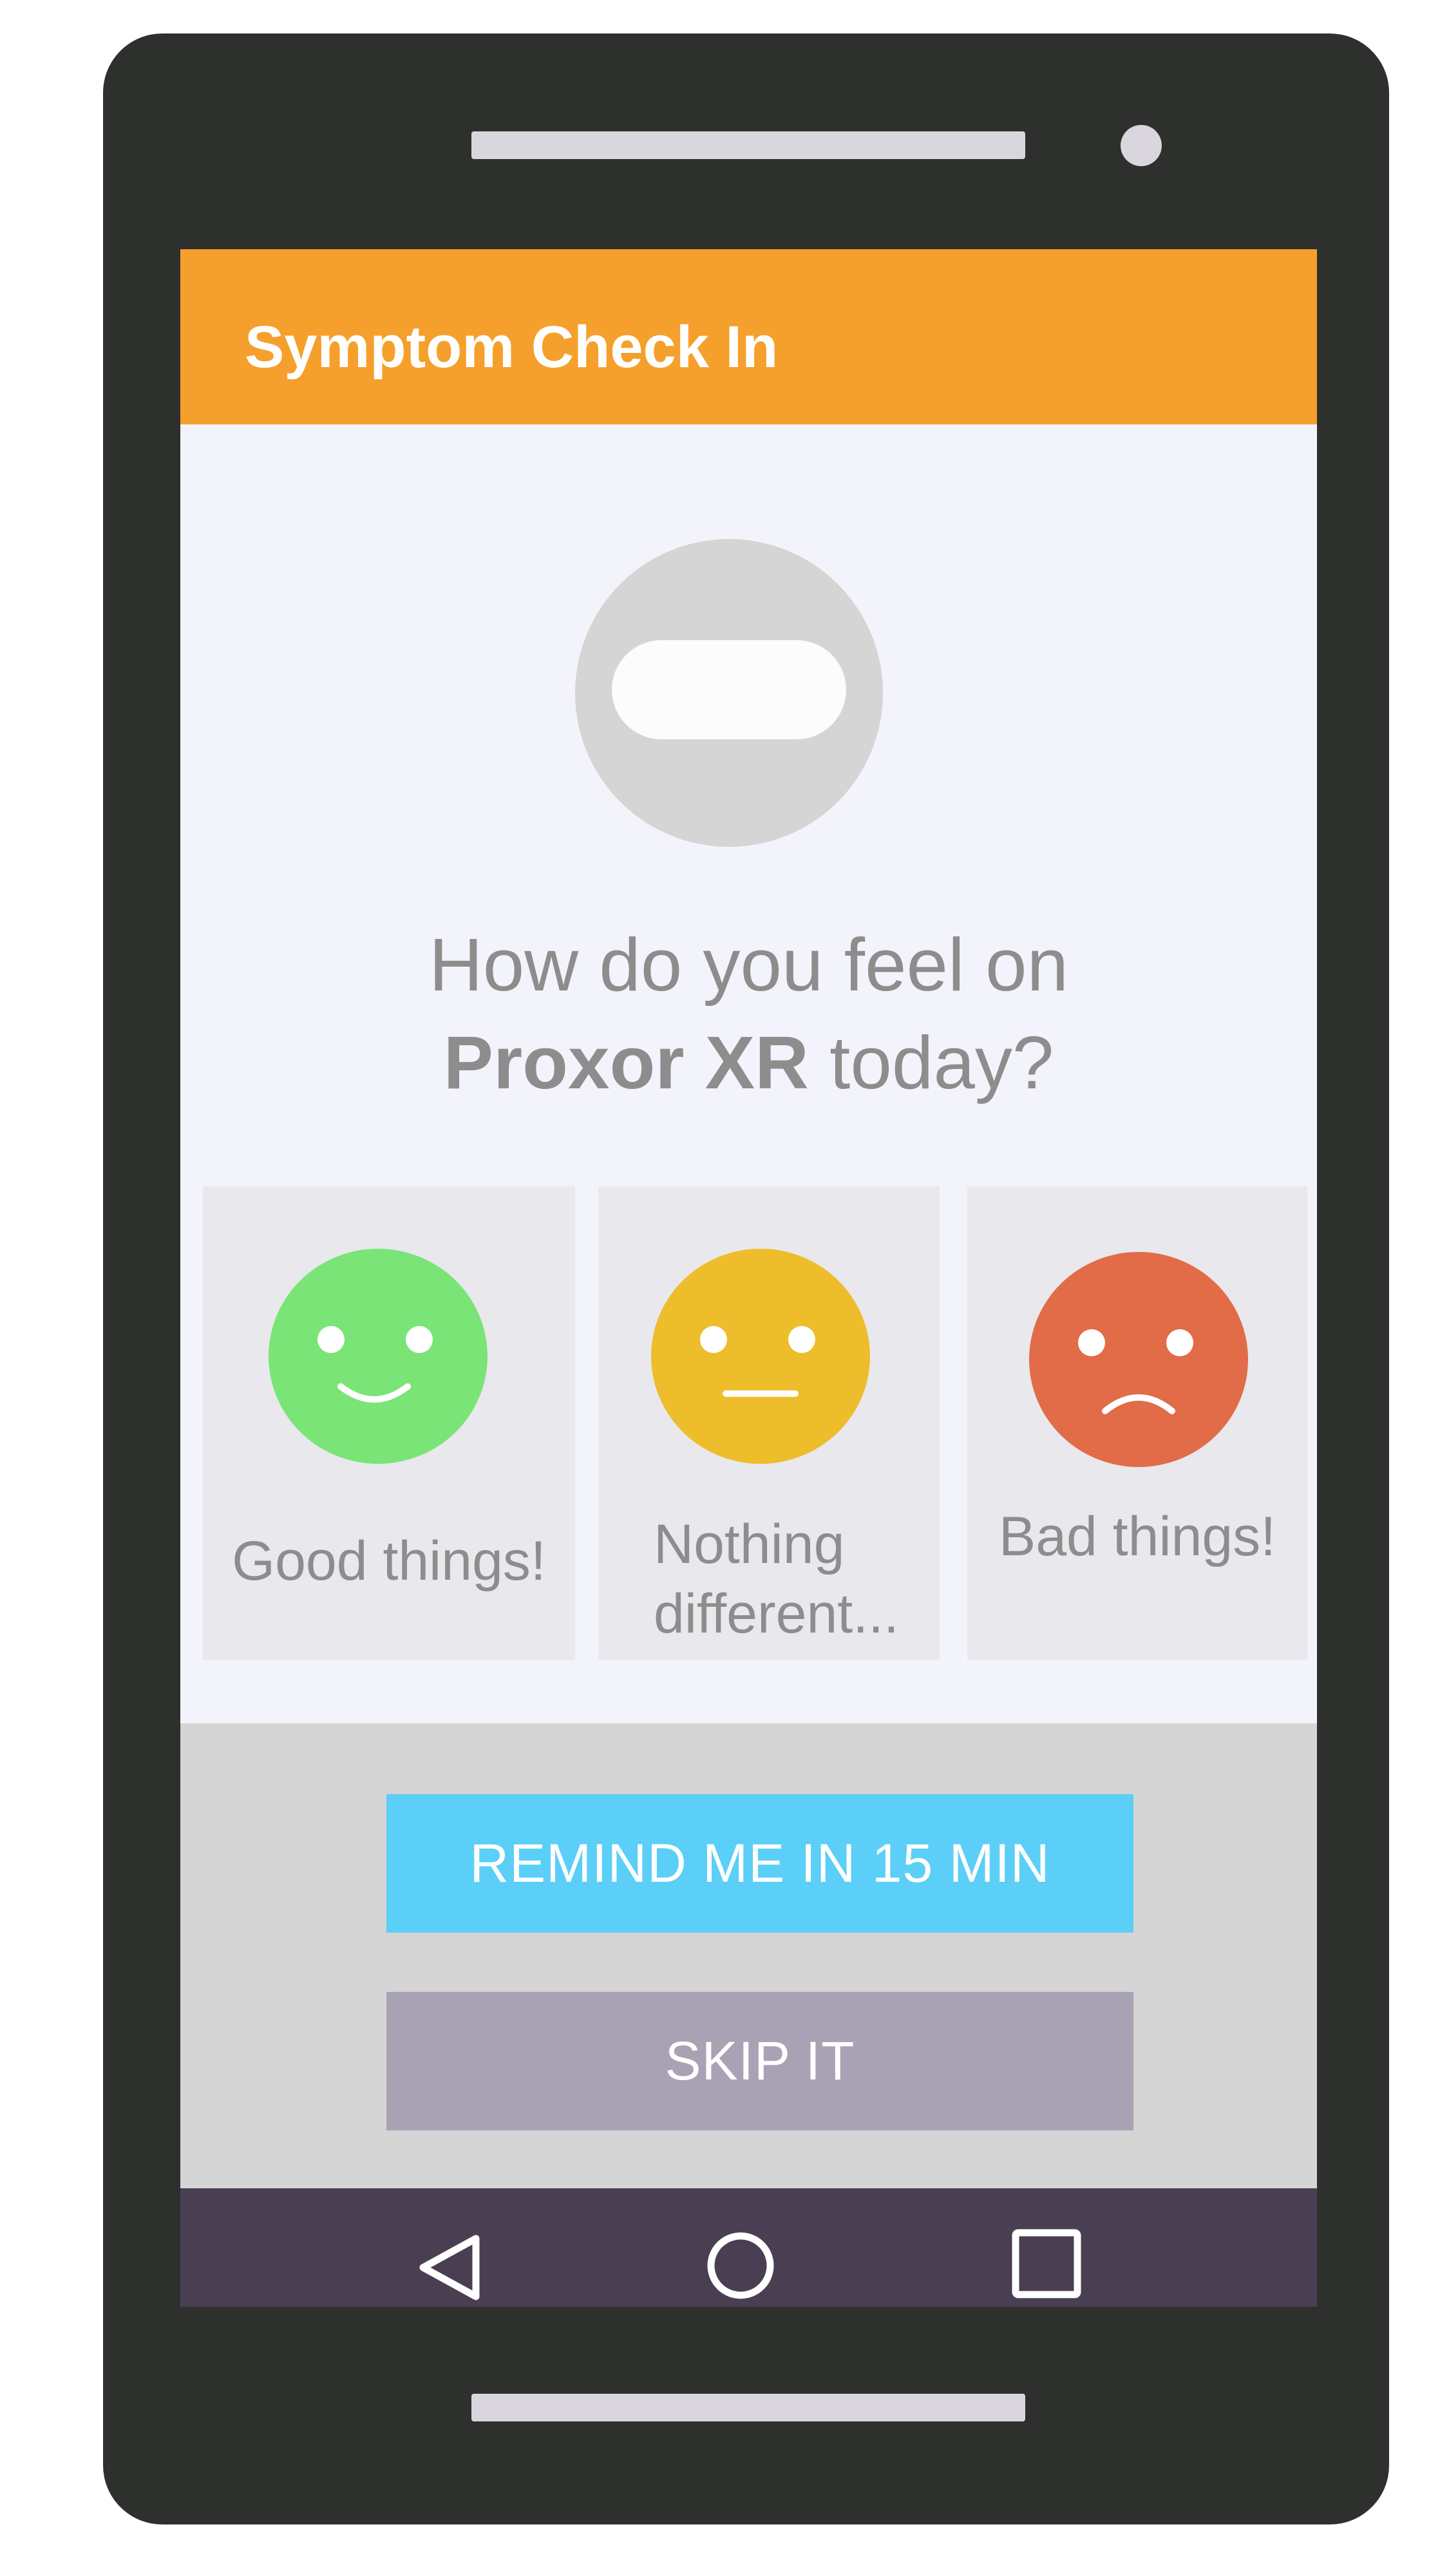 Image resolution: width=1449 pixels, height=2576 pixels. I want to click on question-line-2: Proxor XR today?, so click(749, 1063).